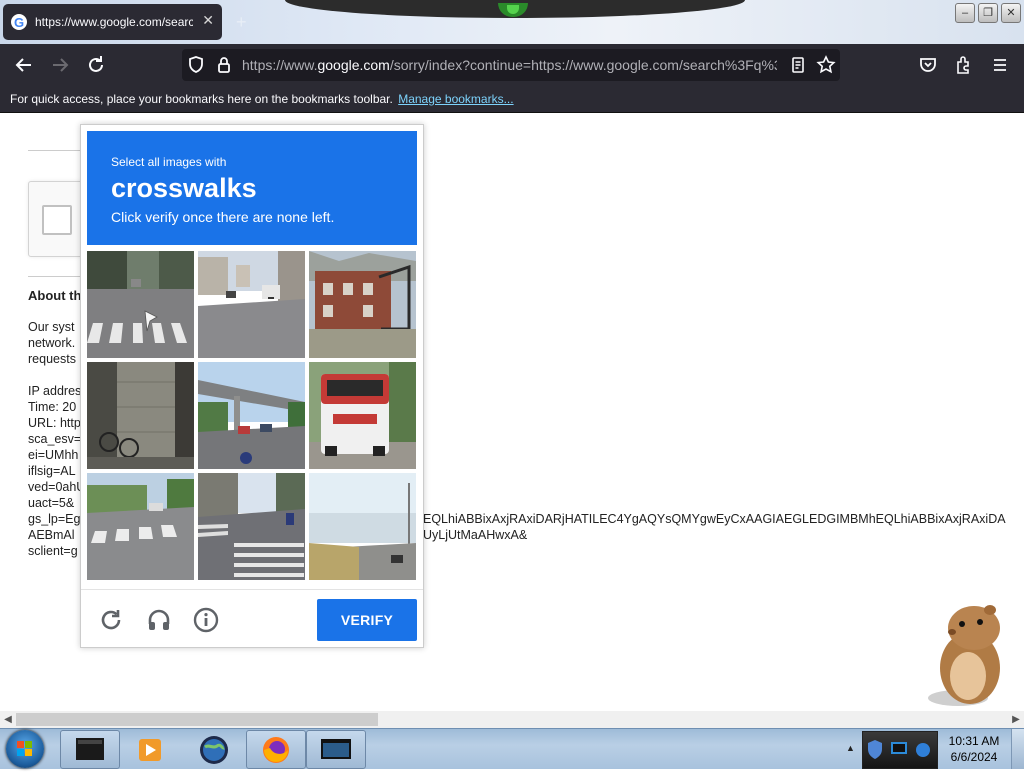  Describe the element at coordinates (214, 749) in the screenshot. I see `taskbar-globe-app` at that location.